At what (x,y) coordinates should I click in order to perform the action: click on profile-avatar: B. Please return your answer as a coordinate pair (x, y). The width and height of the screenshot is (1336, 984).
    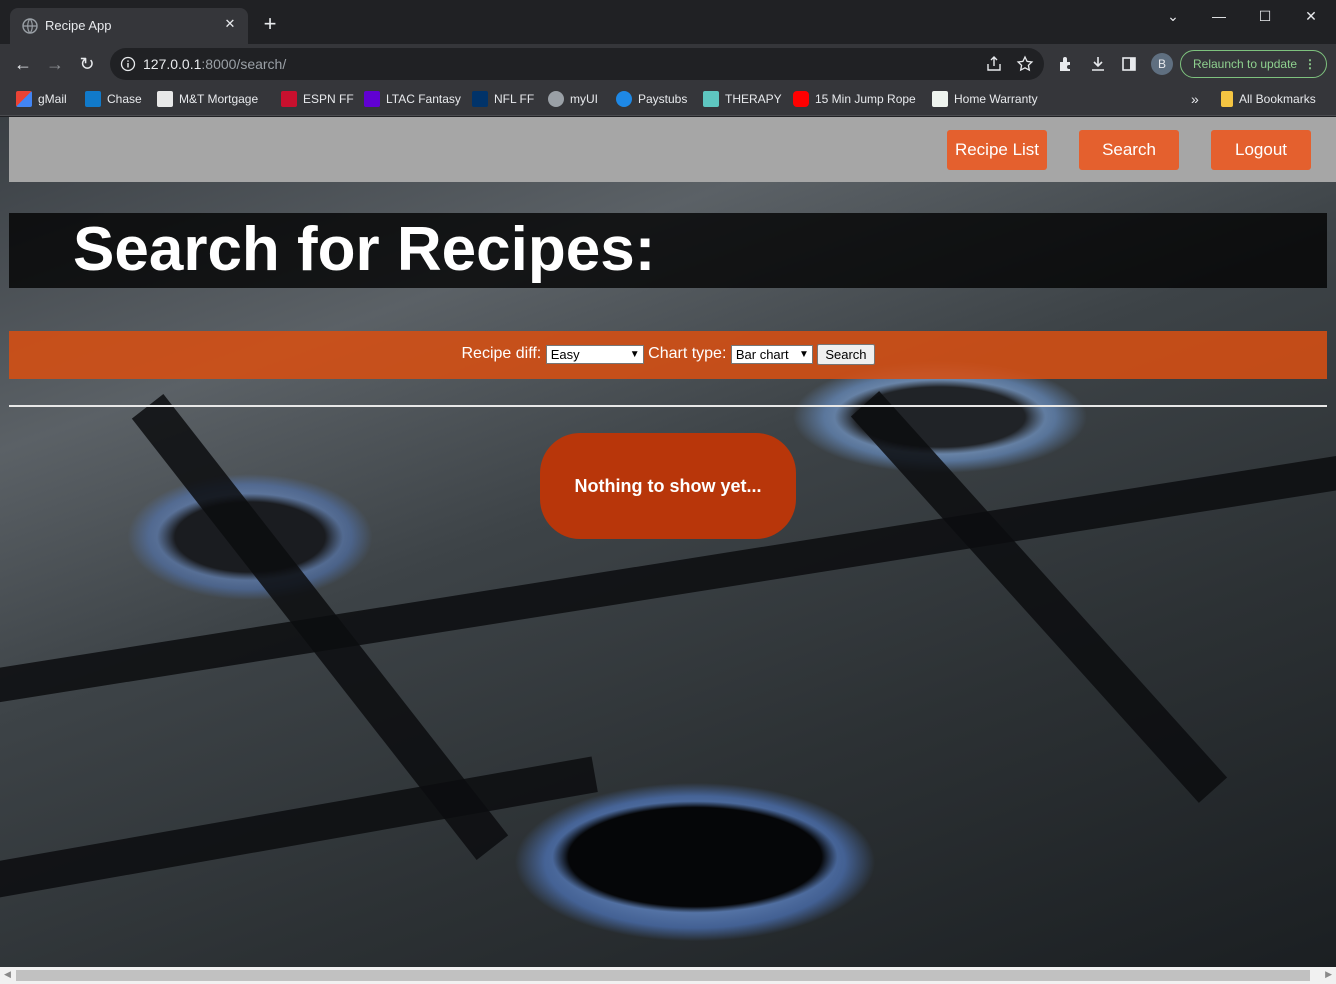
    Looking at the image, I should click on (1162, 64).